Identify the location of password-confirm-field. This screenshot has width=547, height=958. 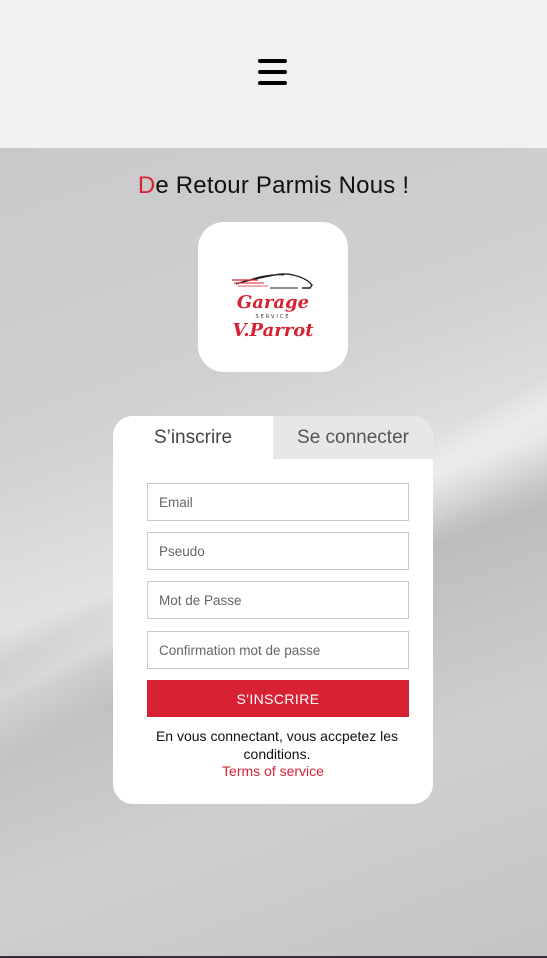
(278, 650).